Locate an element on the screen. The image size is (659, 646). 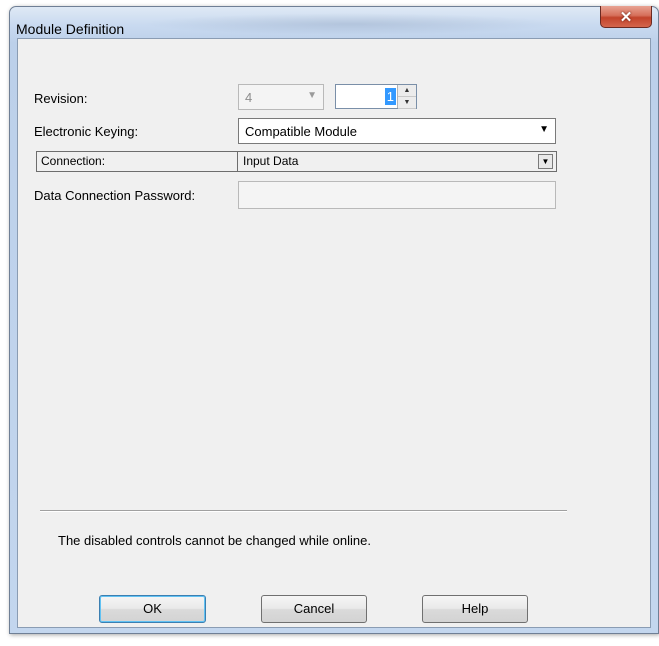
spinner-buttons: ▲ ▼ is located at coordinates (406, 97).